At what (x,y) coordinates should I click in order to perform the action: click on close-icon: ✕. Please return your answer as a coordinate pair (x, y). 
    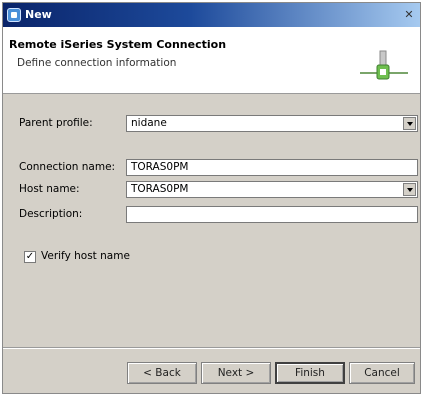
    Looking at the image, I should click on (409, 14).